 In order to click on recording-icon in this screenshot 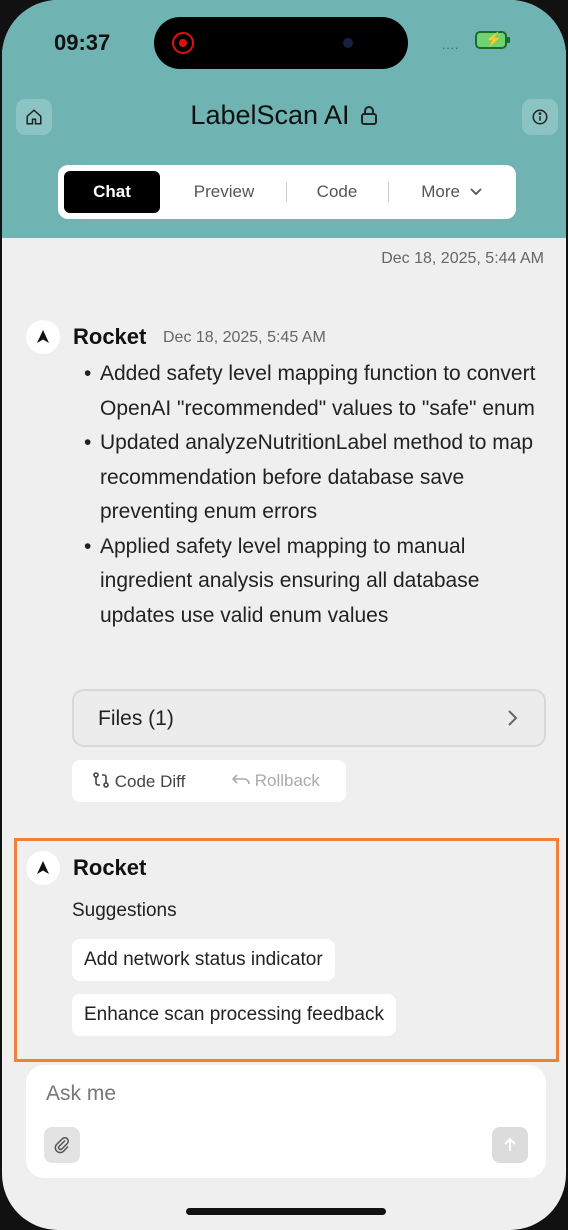, I will do `click(183, 43)`.